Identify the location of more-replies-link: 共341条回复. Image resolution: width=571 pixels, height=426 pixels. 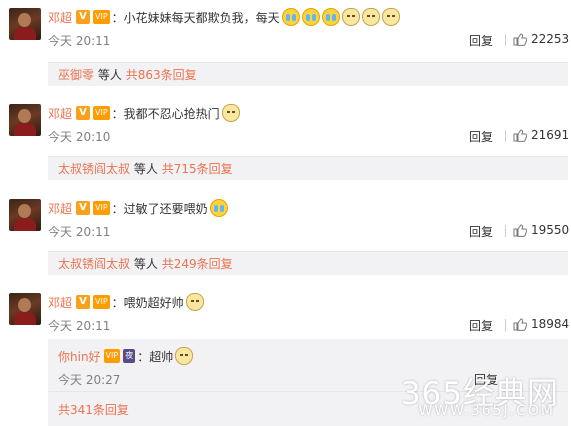
(93, 409).